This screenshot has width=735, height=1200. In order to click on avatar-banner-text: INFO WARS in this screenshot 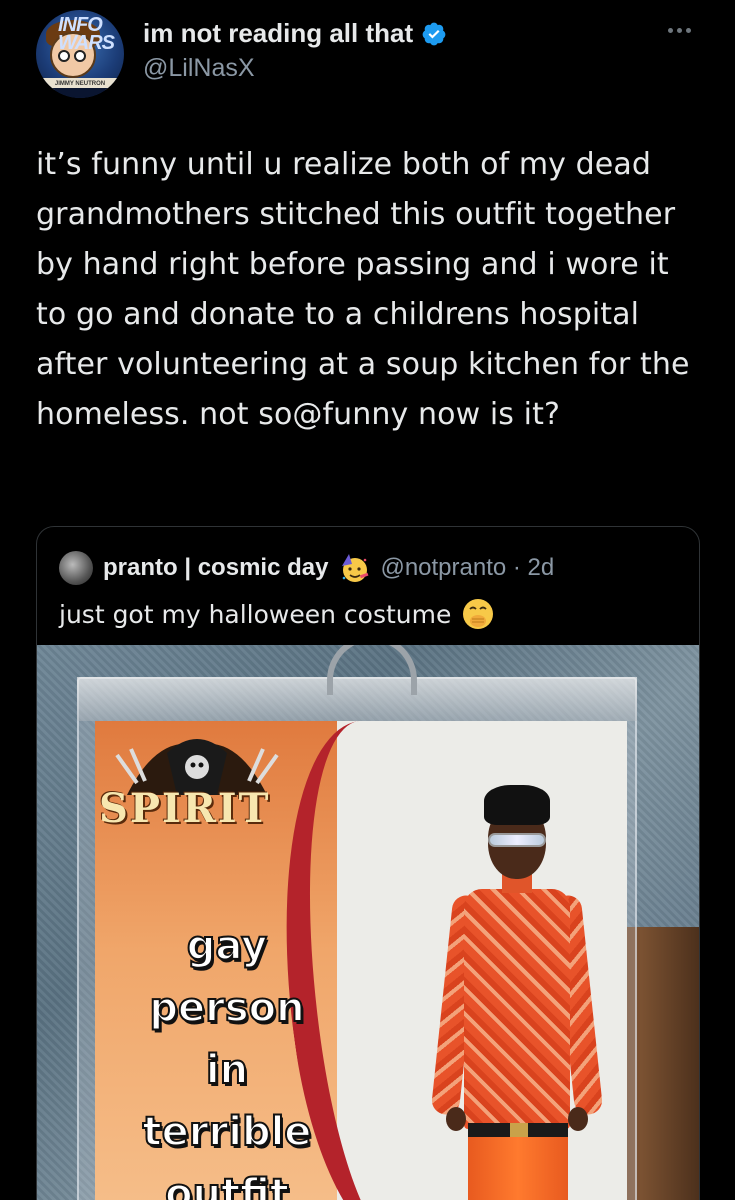, I will do `click(86, 34)`.